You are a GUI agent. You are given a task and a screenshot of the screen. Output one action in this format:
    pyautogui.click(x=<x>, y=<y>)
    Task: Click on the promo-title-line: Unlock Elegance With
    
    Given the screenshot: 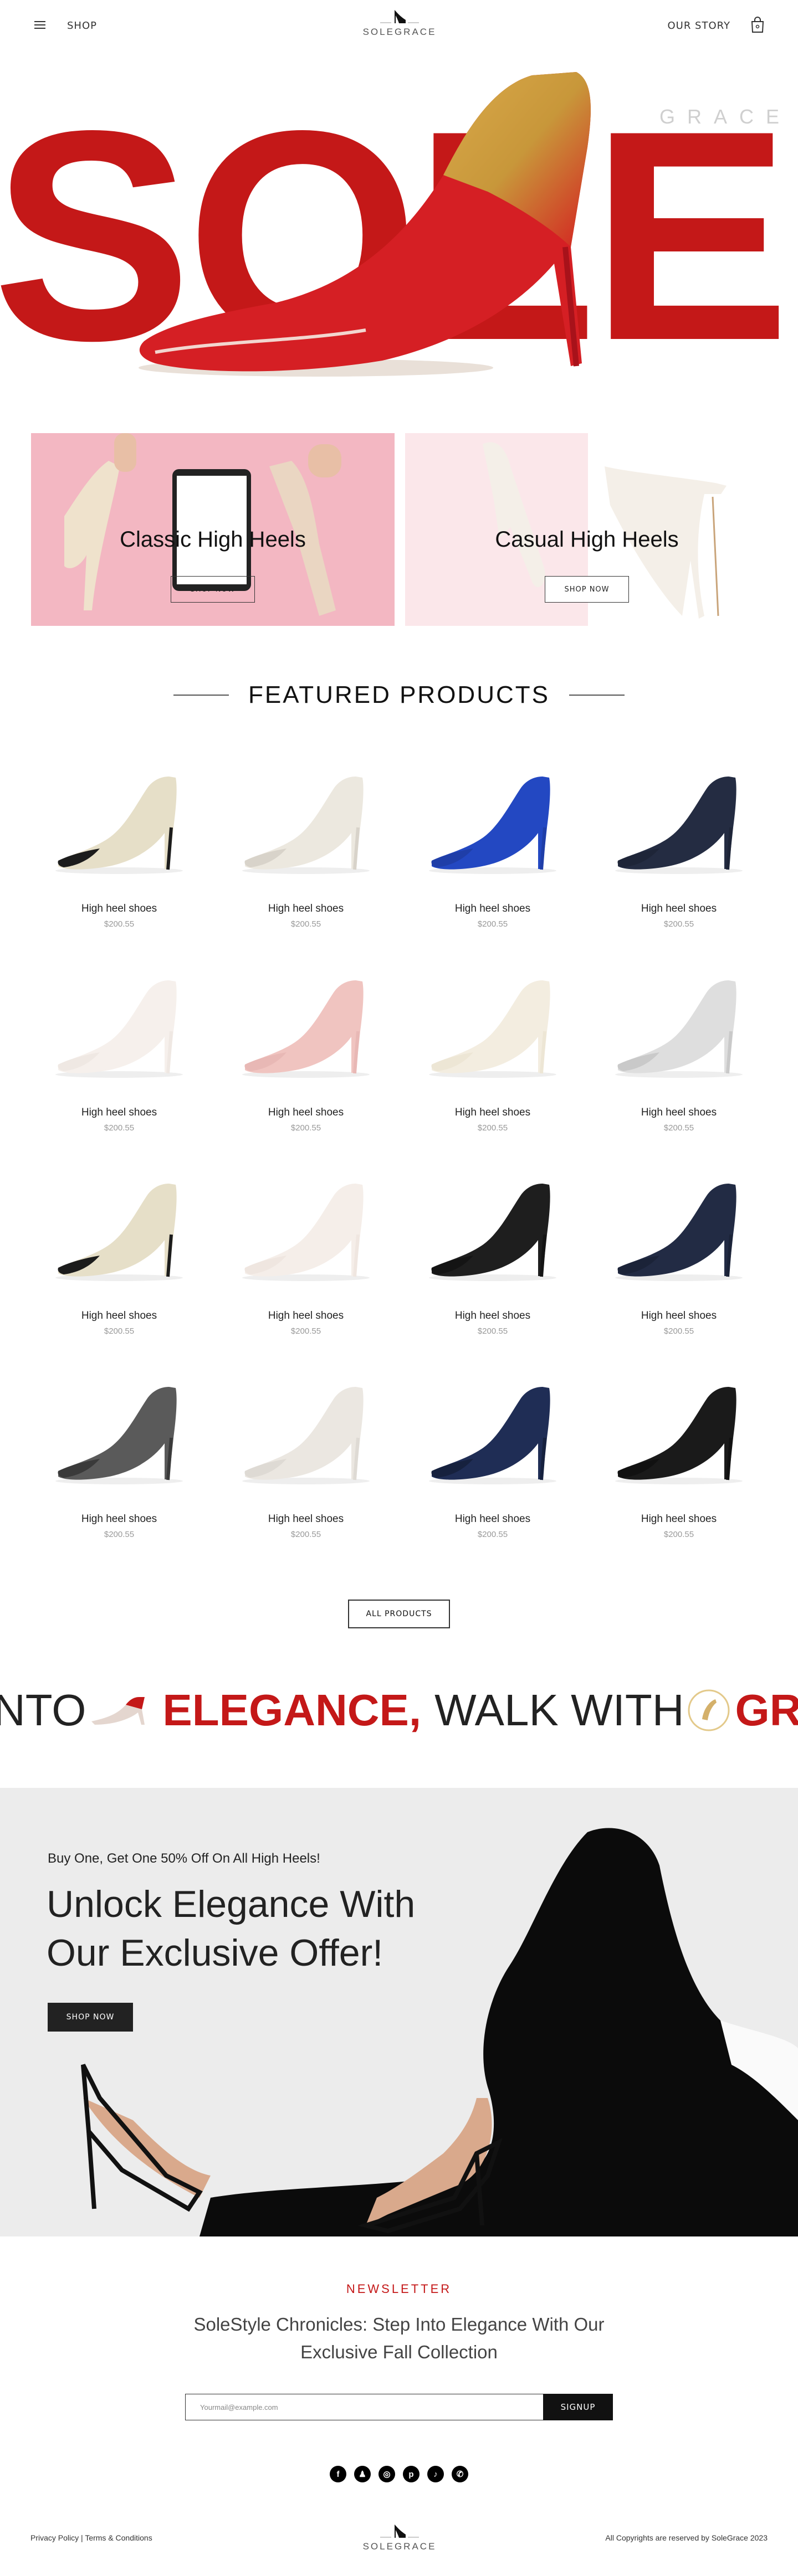 What is the action you would take?
    pyautogui.click(x=231, y=1904)
    